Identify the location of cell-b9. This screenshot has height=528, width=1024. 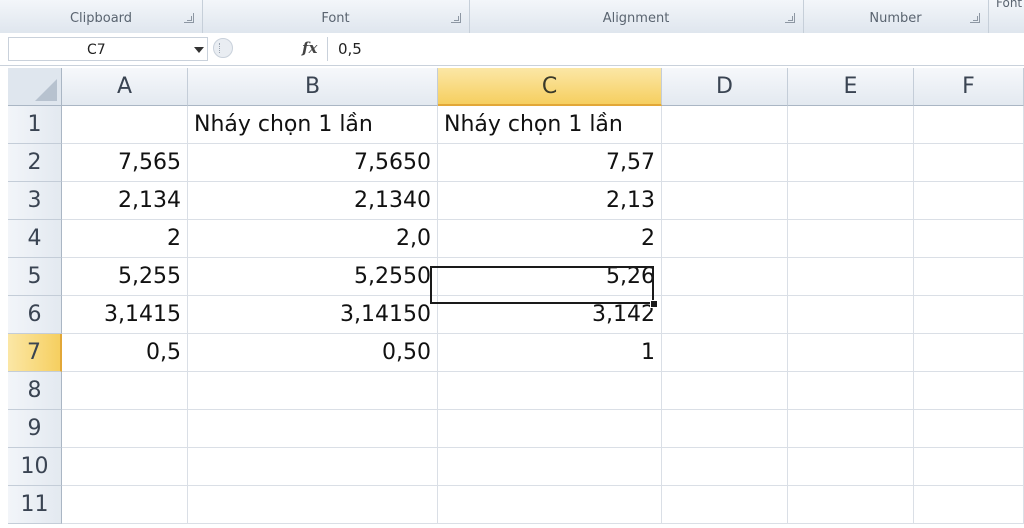
(313, 429).